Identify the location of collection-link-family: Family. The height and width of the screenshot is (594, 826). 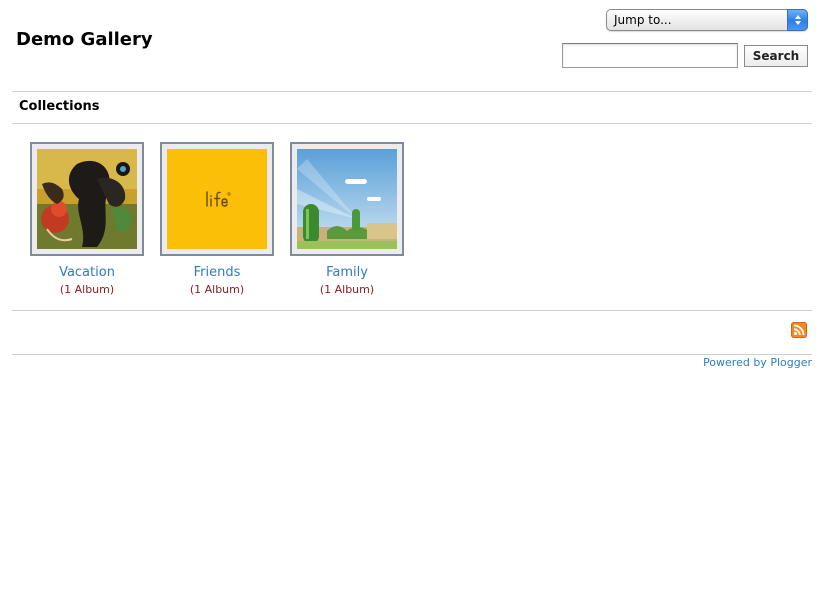
(347, 272).